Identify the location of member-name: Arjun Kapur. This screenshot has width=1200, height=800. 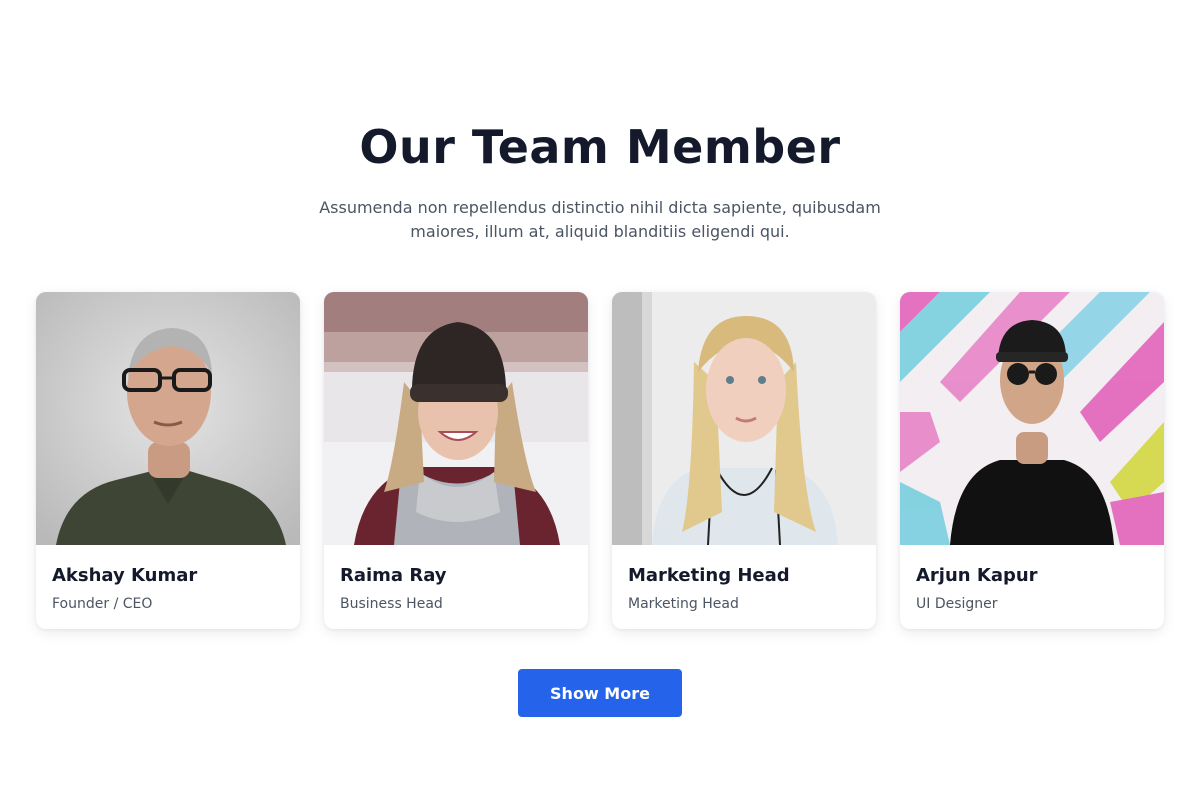
(977, 575).